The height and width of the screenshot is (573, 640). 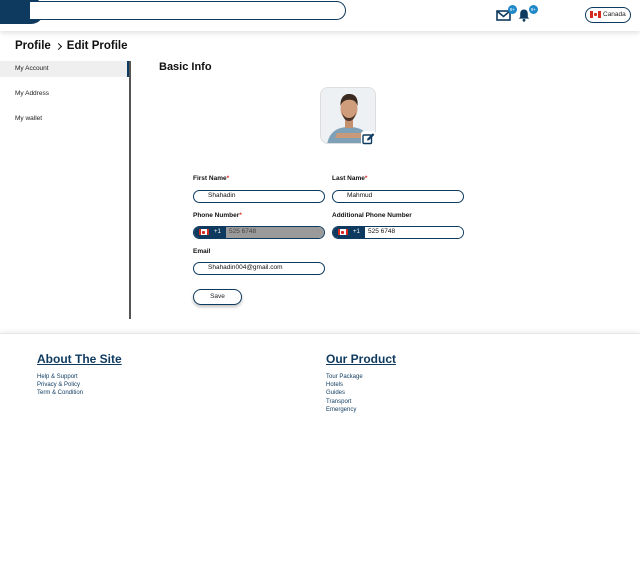 I want to click on last-name-label-text: Last Name, so click(x=348, y=178).